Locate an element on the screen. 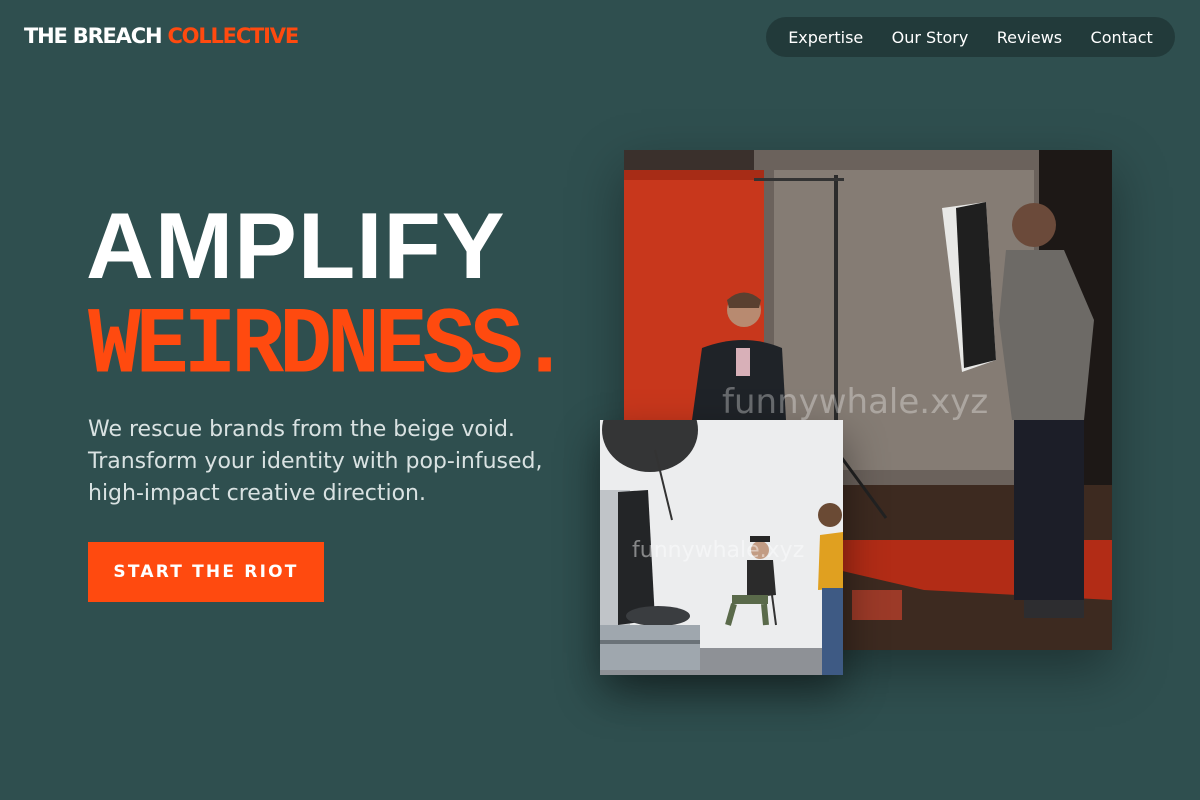 The width and height of the screenshot is (1200, 800). hero-headline-line2: WEIRDNESS. is located at coordinates (329, 347).